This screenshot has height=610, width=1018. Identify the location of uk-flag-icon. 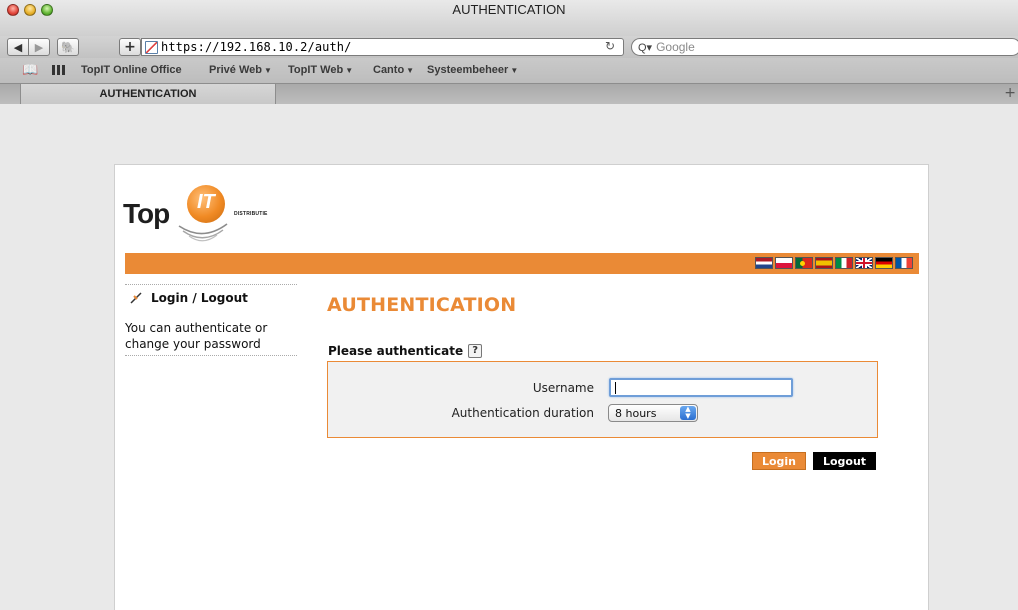
(864, 263).